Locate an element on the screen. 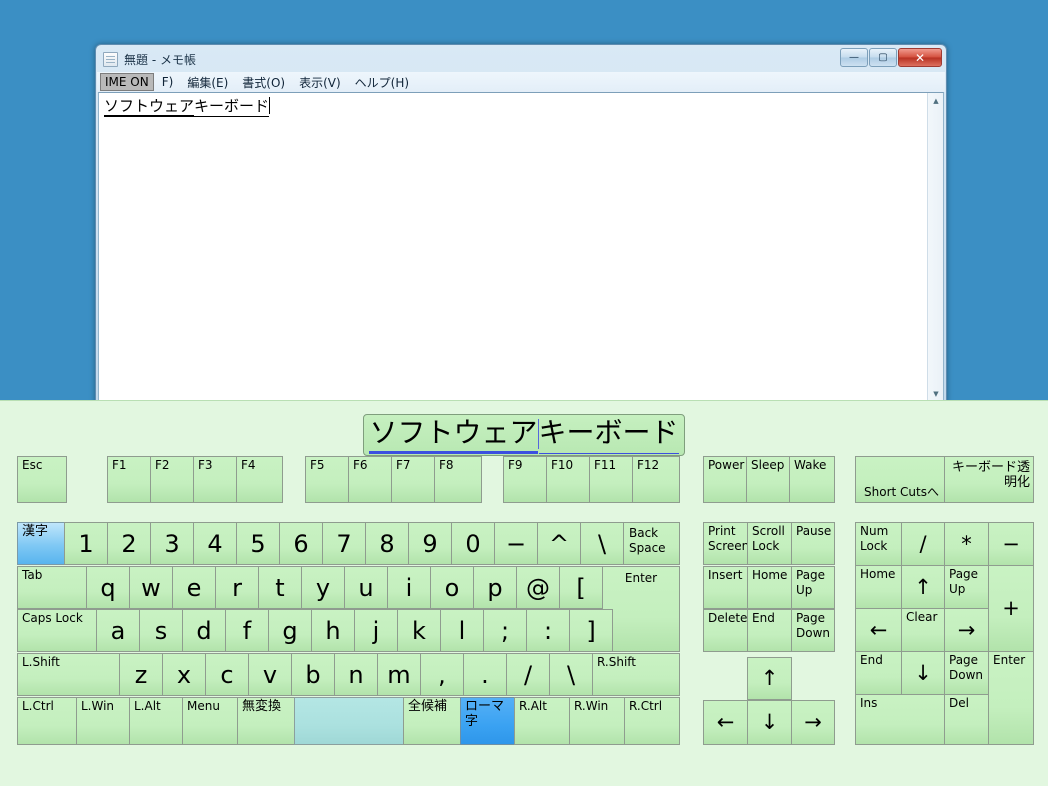  key-numpad-end: End is located at coordinates (878, 673).